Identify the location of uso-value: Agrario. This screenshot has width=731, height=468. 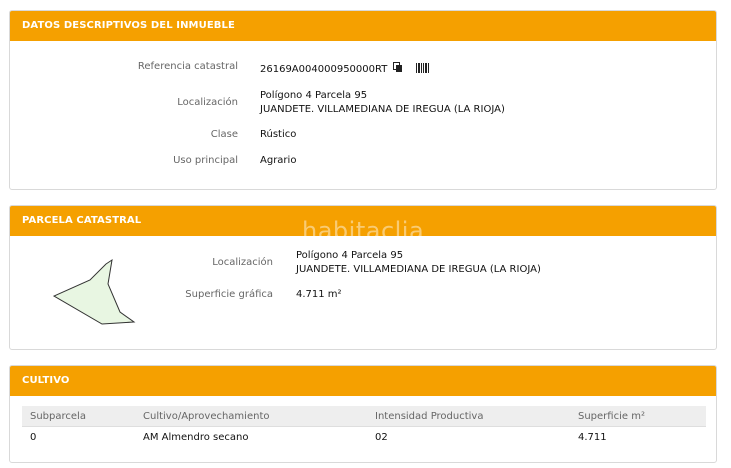
(278, 160).